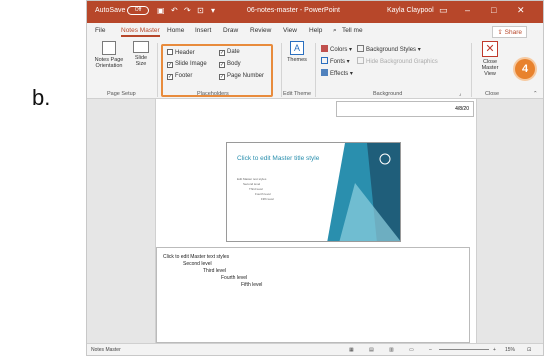 The width and height of the screenshot is (548, 356). Describe the element at coordinates (352, 30) in the screenshot. I see `tell-me-search: Tell me` at that location.